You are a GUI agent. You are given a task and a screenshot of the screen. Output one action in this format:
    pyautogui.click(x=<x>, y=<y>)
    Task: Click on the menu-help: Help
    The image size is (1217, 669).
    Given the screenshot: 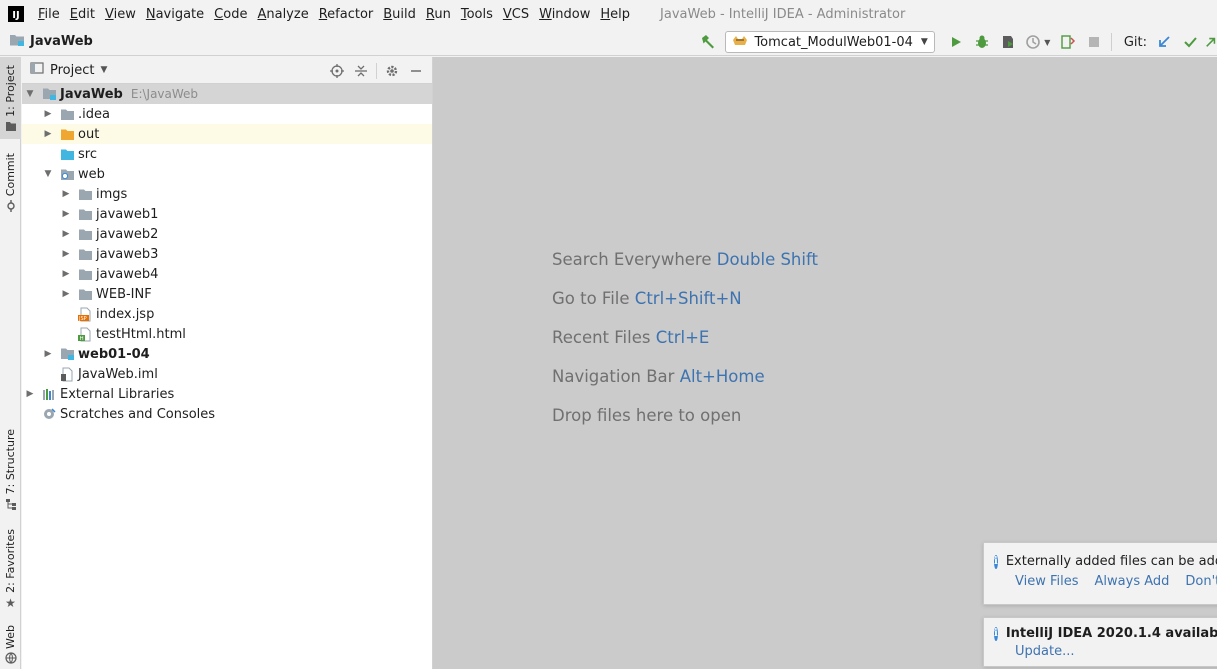 What is the action you would take?
    pyautogui.click(x=615, y=14)
    